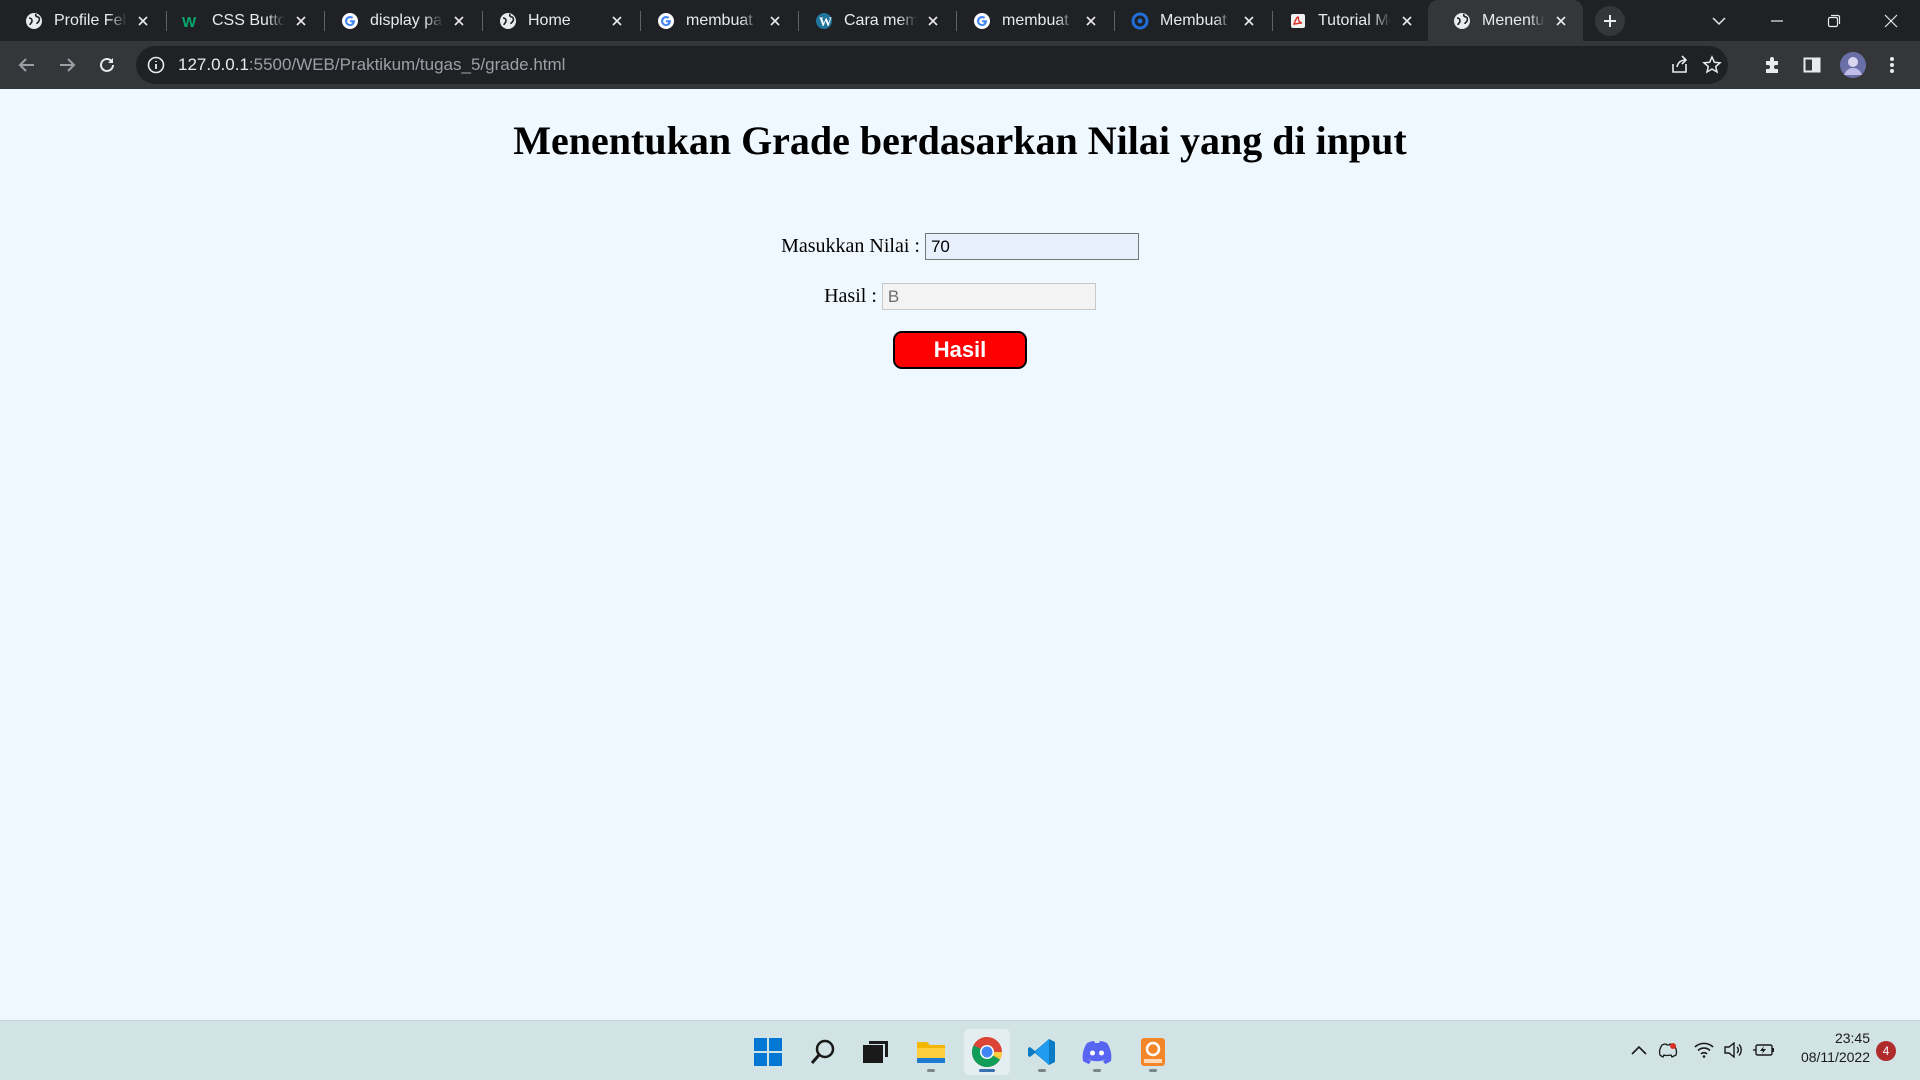  Describe the element at coordinates (90, 20) in the screenshot. I see `tab-title: Profile Febr` at that location.